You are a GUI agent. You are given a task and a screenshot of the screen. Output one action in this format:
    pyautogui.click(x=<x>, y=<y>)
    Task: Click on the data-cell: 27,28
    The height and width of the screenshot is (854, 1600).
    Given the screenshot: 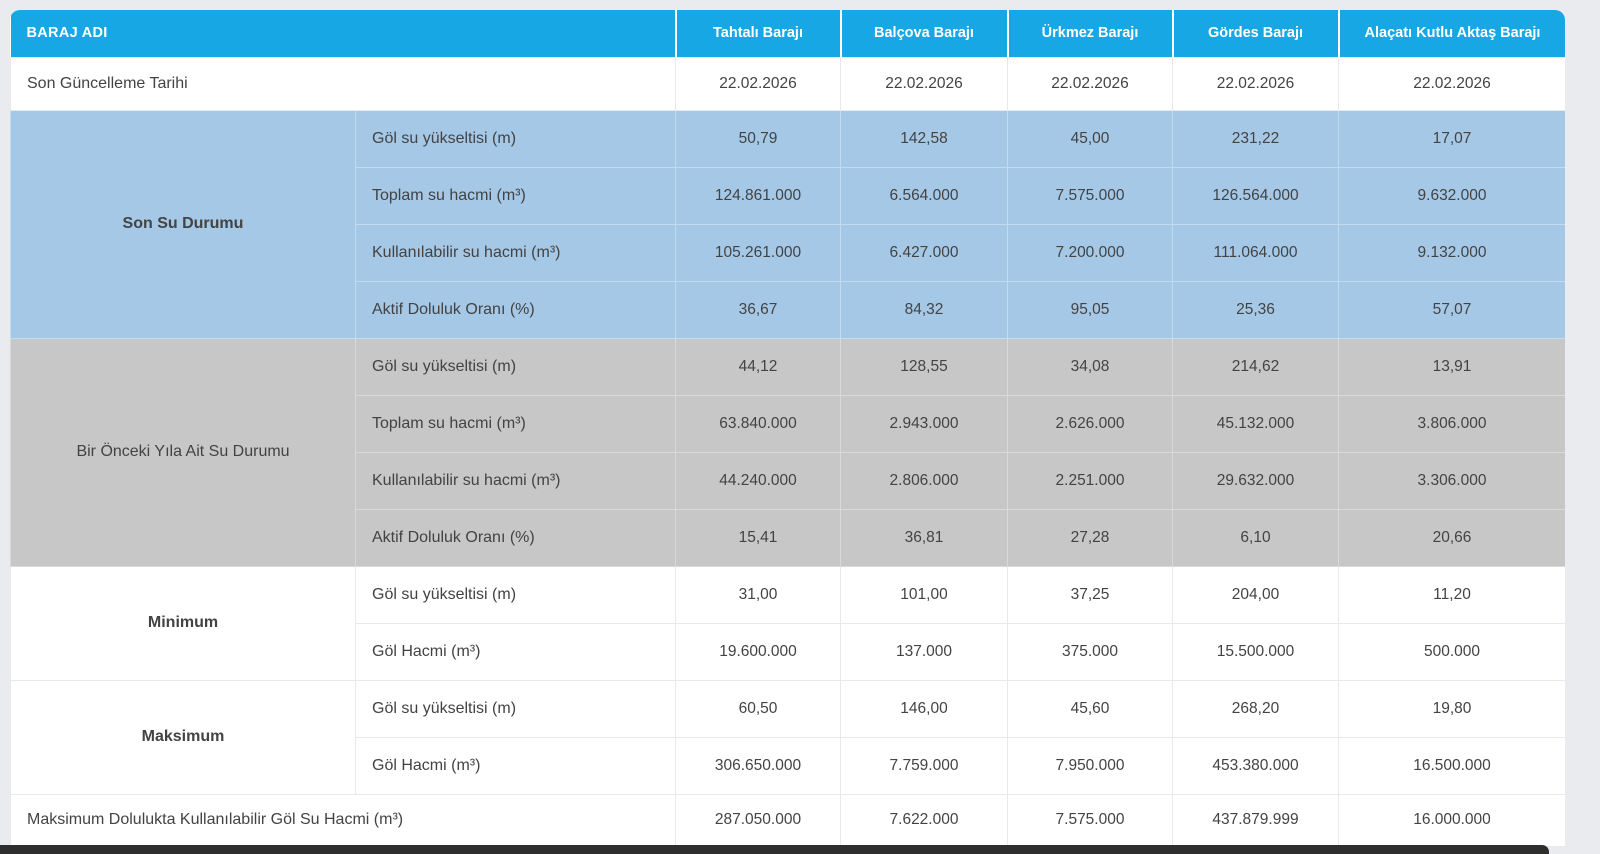 What is the action you would take?
    pyautogui.click(x=1090, y=537)
    